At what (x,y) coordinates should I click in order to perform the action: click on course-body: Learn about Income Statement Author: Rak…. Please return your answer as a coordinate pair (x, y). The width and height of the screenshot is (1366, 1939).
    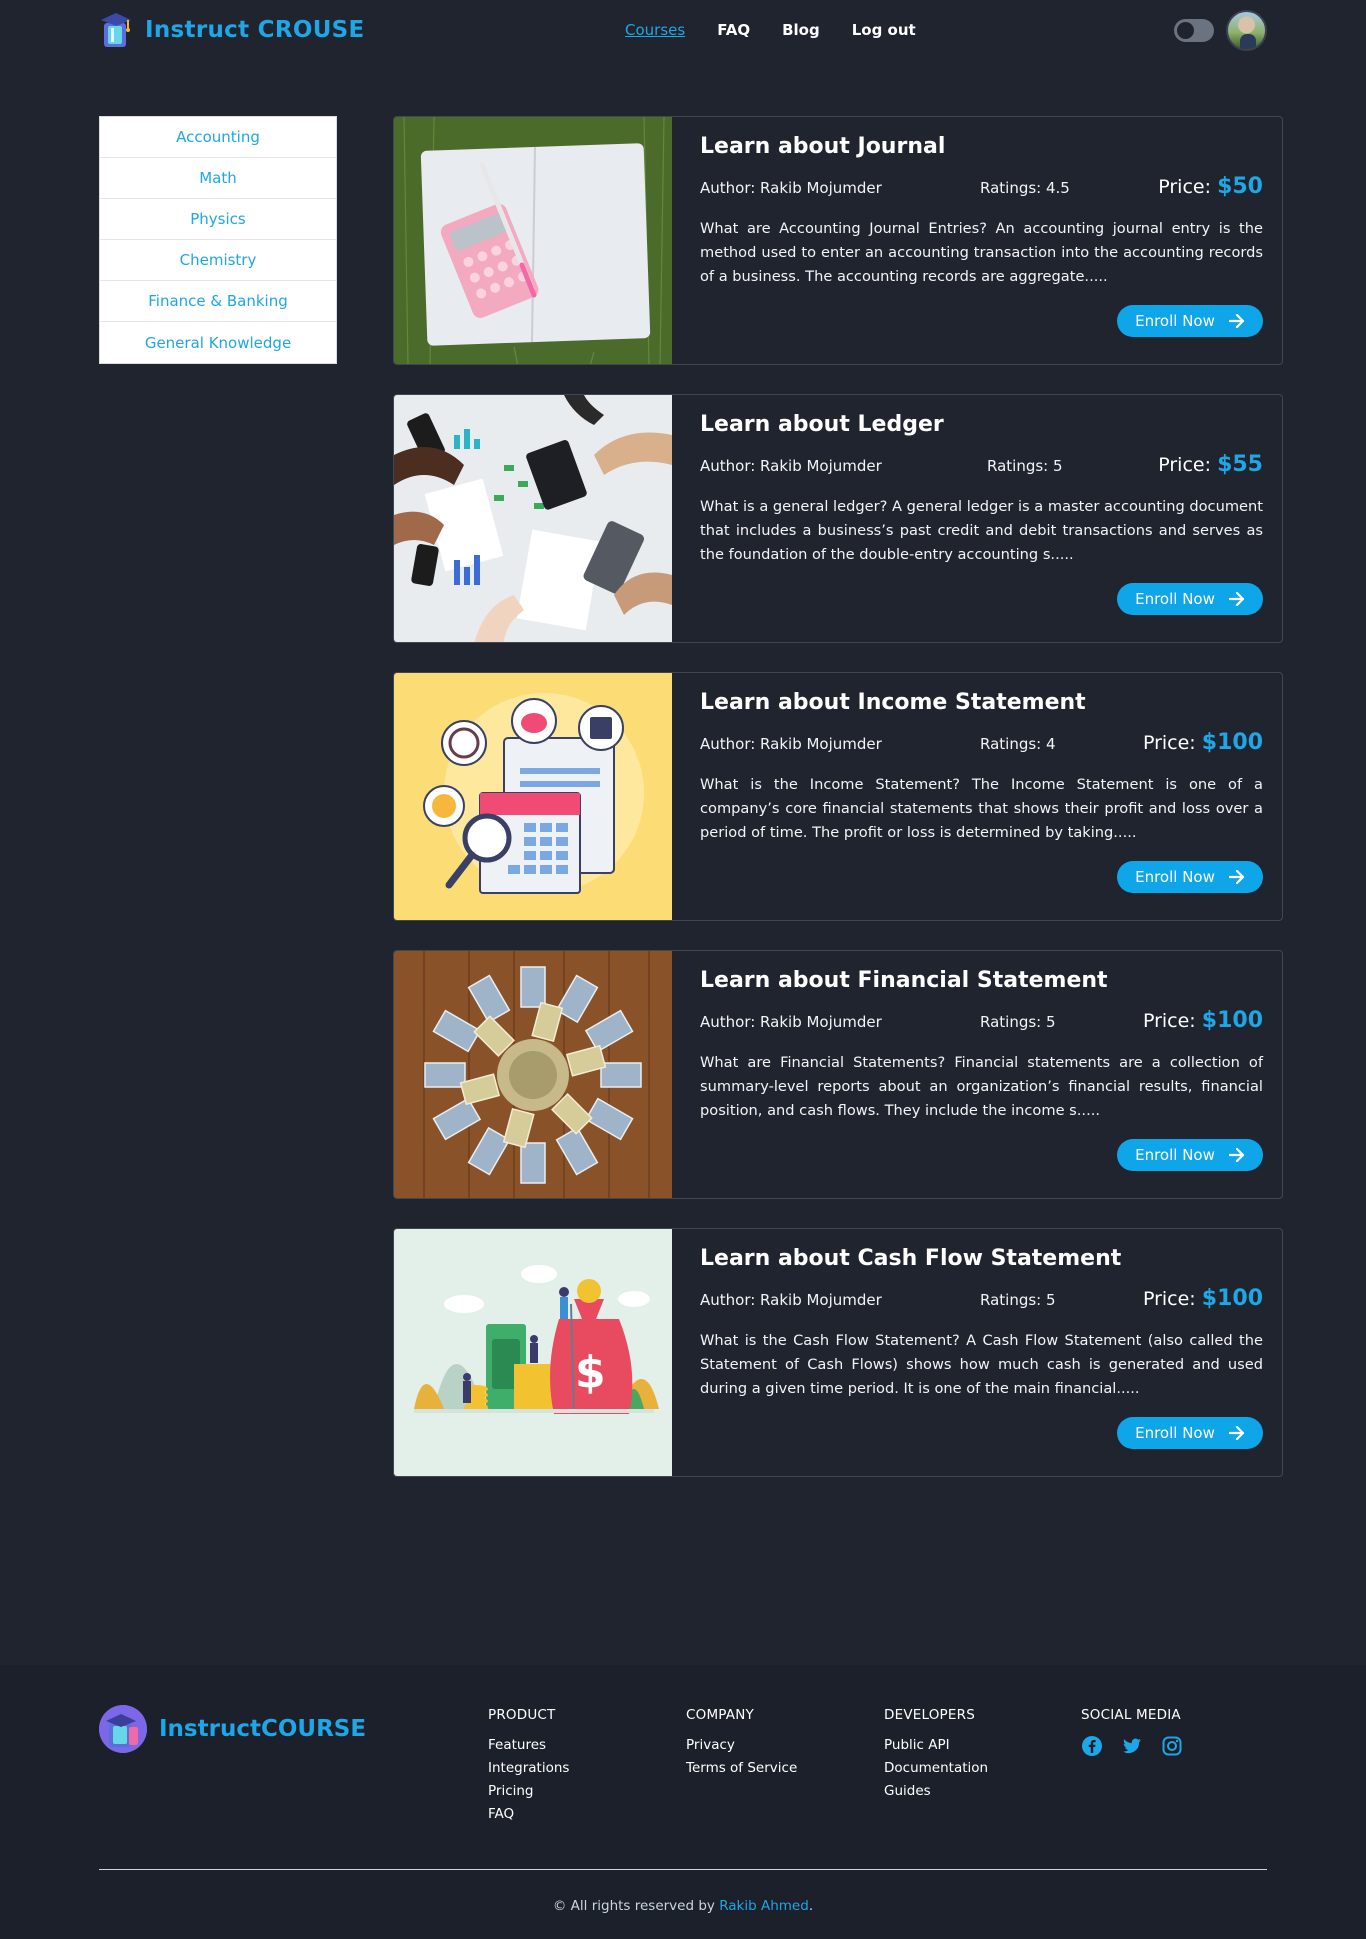
    Looking at the image, I should click on (981, 796).